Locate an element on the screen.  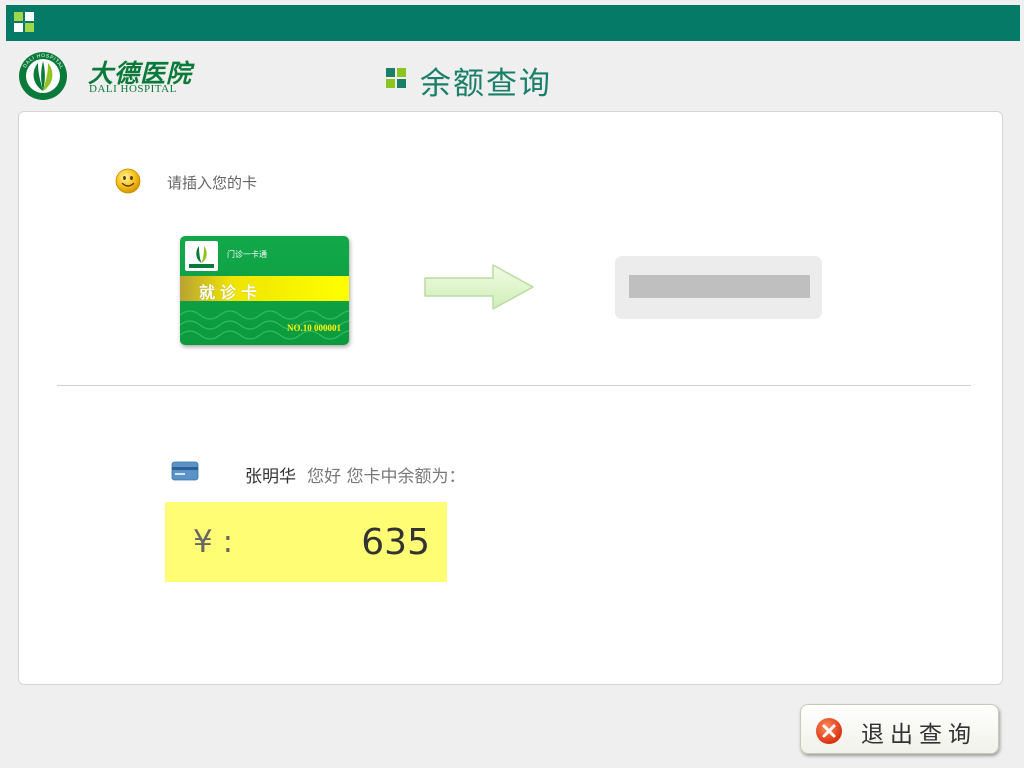
hospital-emblem-icon: DALI HOSPITAL is located at coordinates (43, 76).